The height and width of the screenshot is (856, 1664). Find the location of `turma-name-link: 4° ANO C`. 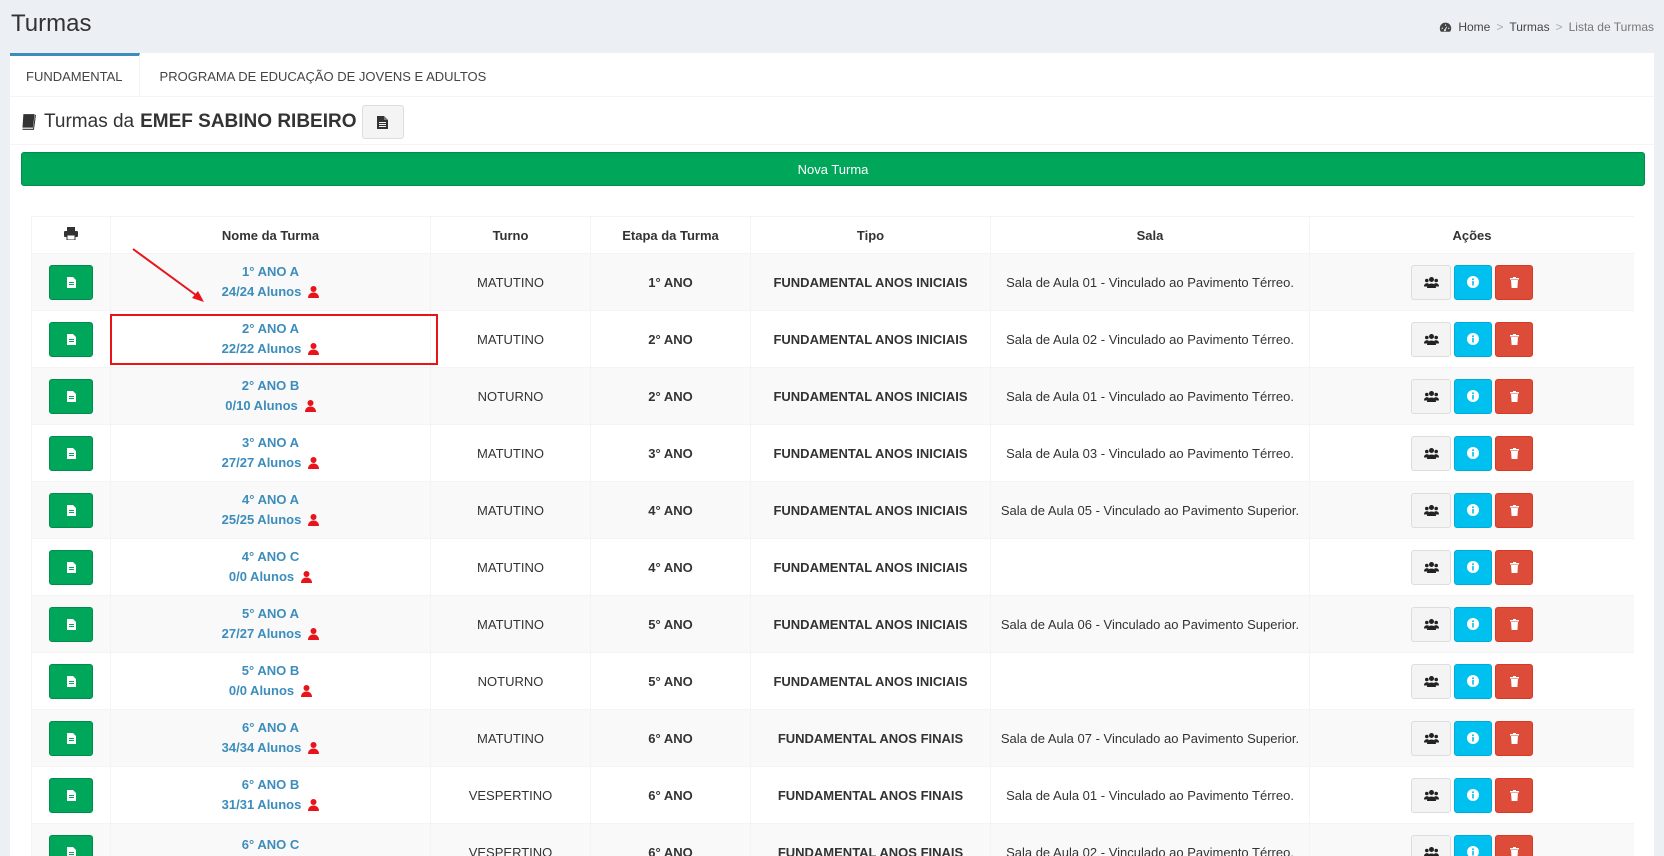

turma-name-link: 4° ANO C is located at coordinates (270, 557).